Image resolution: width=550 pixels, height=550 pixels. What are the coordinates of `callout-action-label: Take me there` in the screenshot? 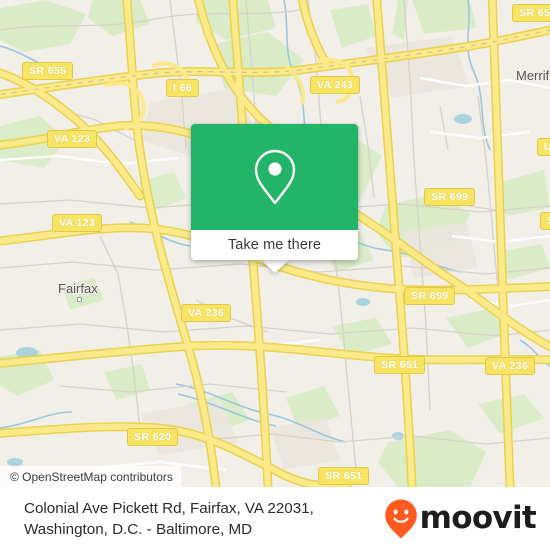 It's located at (274, 245).